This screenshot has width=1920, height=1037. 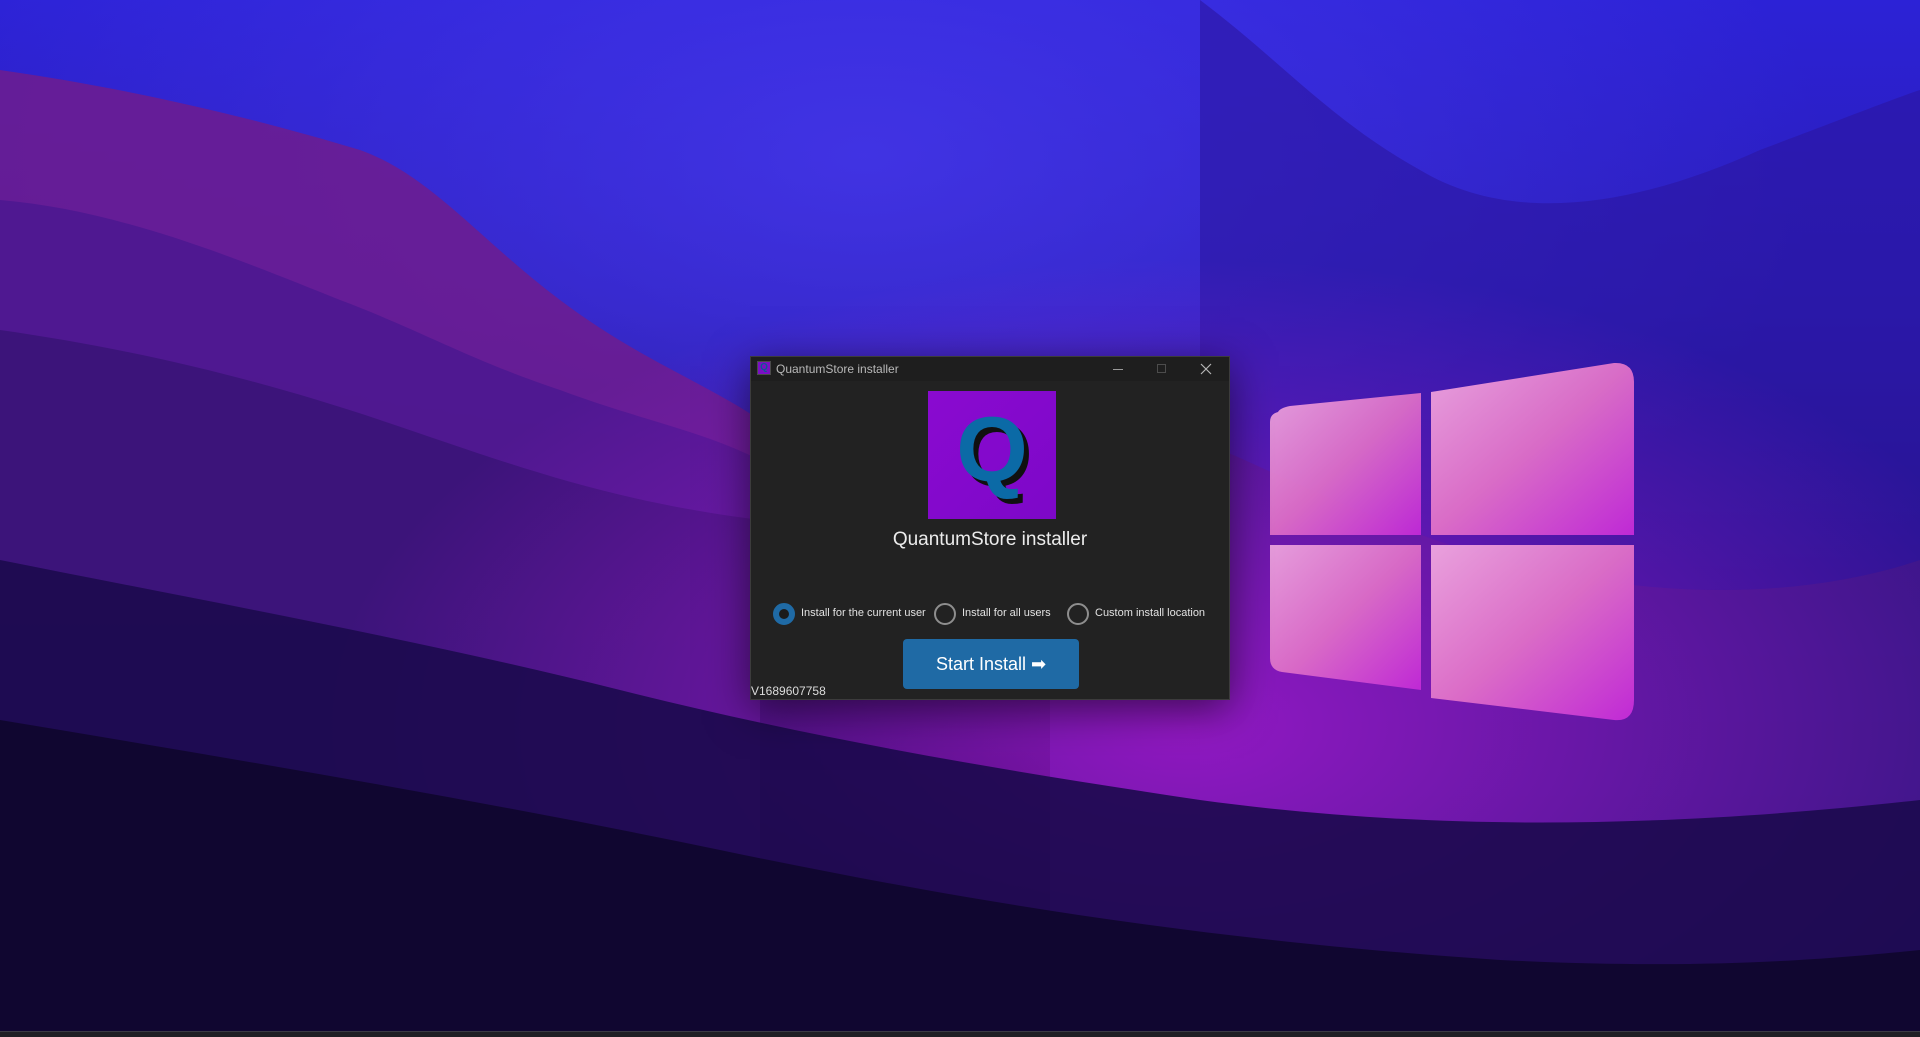 What do you see at coordinates (863, 613) in the screenshot?
I see `option-label-current-user: Install for the current user` at bounding box center [863, 613].